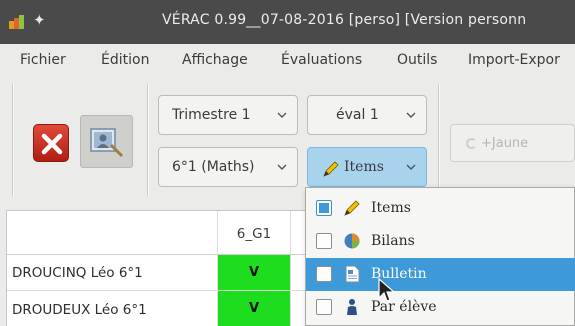 This screenshot has height=326, width=575. What do you see at coordinates (514, 60) in the screenshot?
I see `menu-import-export: Import-Expor` at bounding box center [514, 60].